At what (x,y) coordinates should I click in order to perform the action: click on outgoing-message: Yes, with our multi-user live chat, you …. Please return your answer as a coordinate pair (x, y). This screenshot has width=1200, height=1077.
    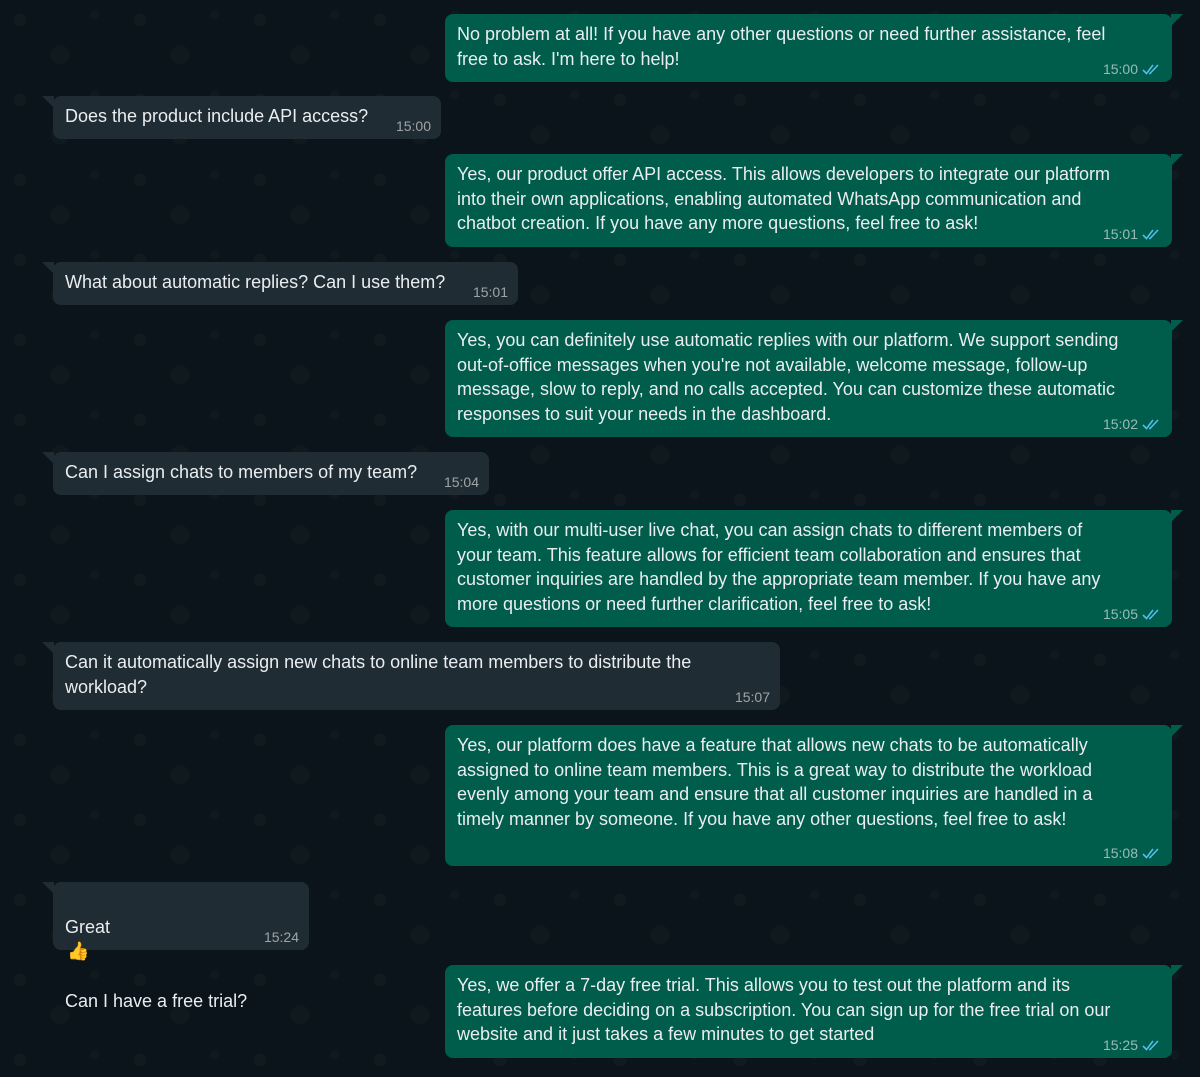
    Looking at the image, I should click on (814, 568).